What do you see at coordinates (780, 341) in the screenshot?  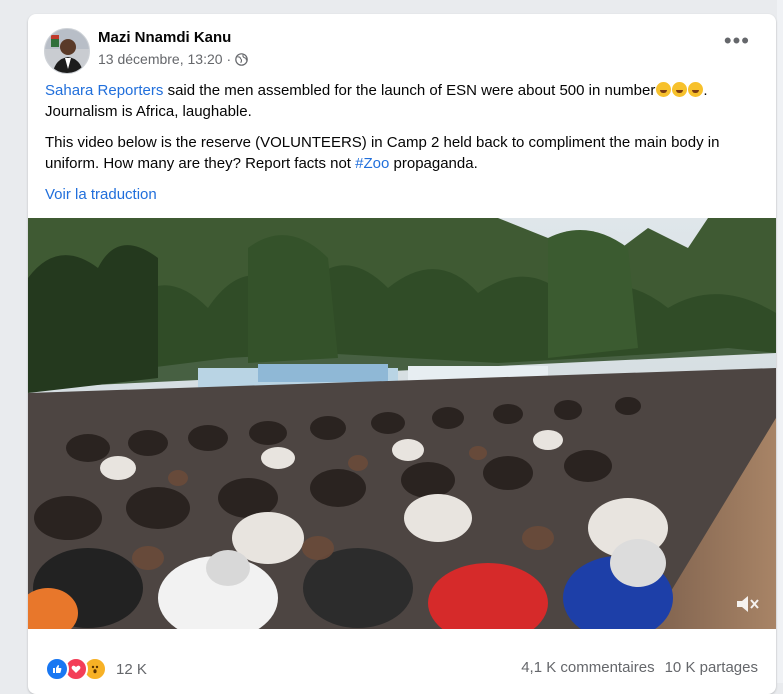 I see `page-scrollbar-track` at bounding box center [780, 341].